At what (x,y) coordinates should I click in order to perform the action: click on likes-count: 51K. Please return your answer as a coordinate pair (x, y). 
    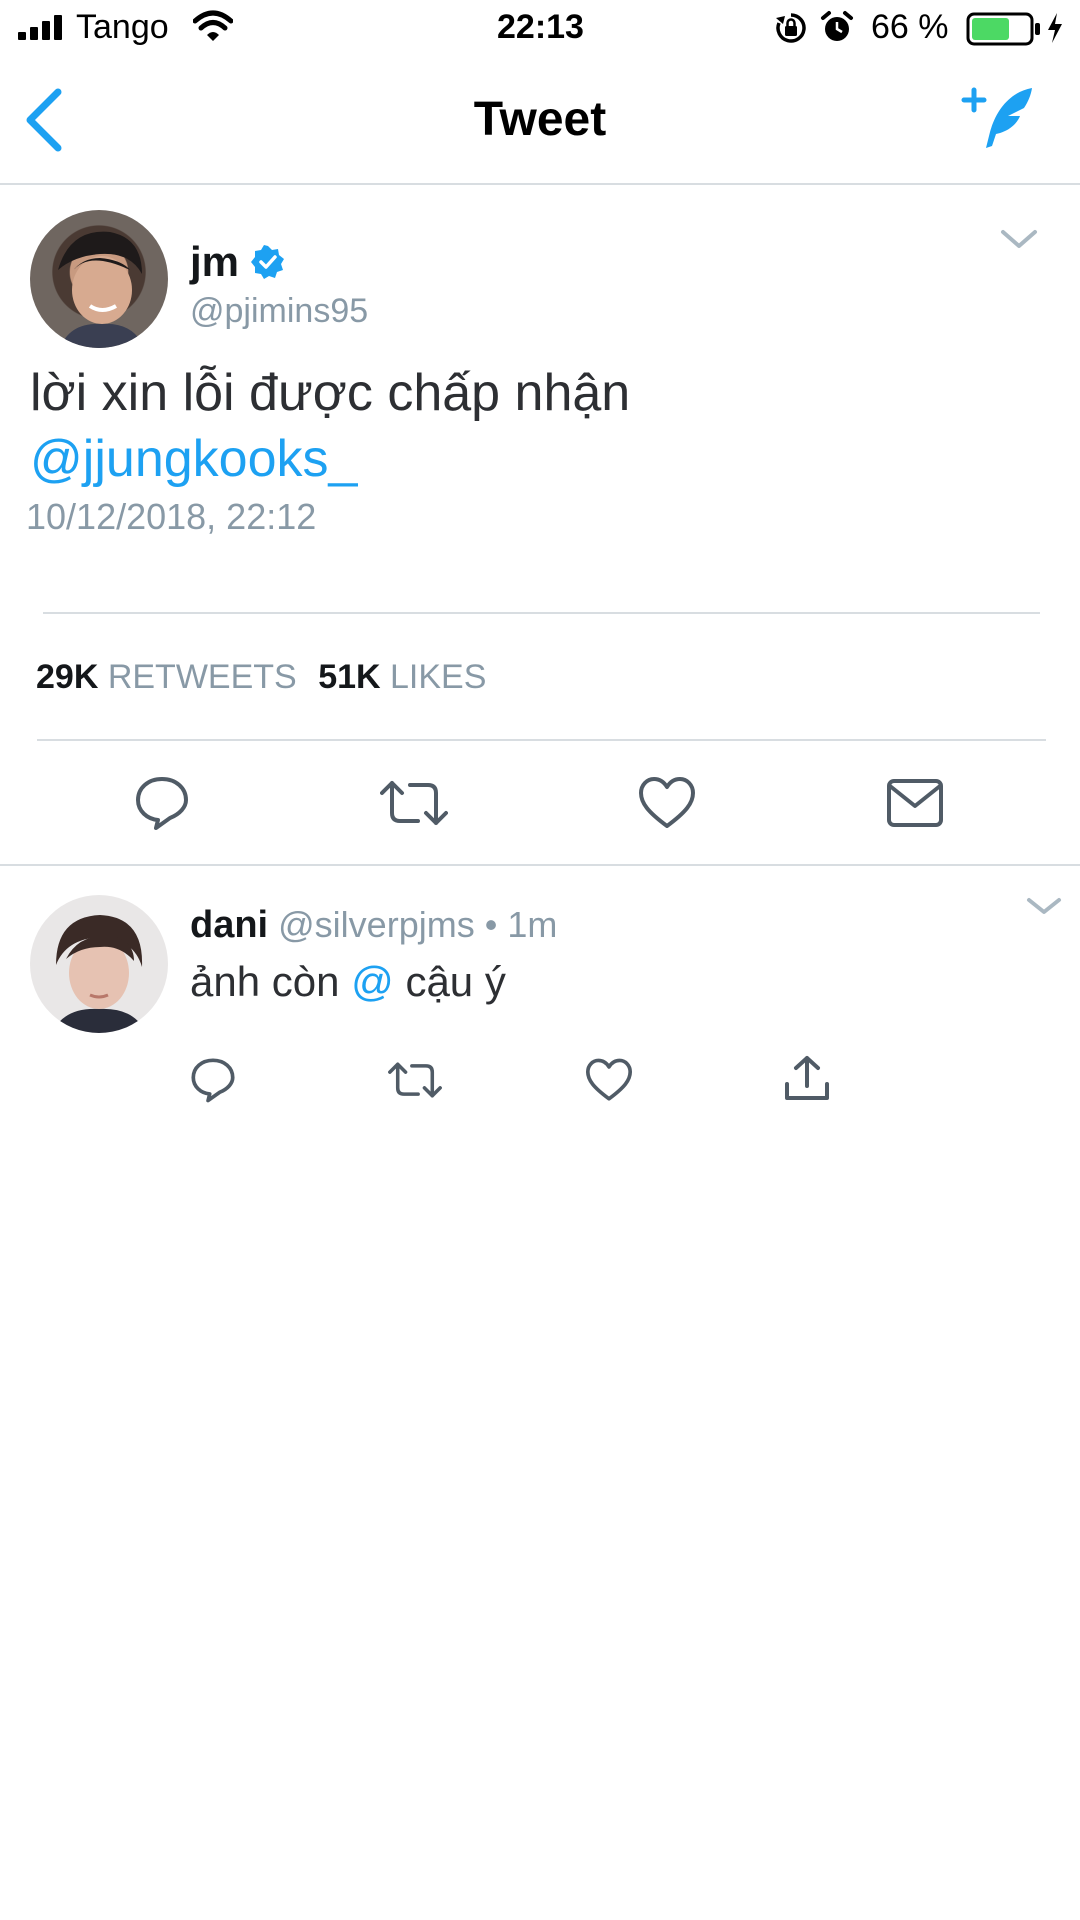
    Looking at the image, I should click on (349, 677).